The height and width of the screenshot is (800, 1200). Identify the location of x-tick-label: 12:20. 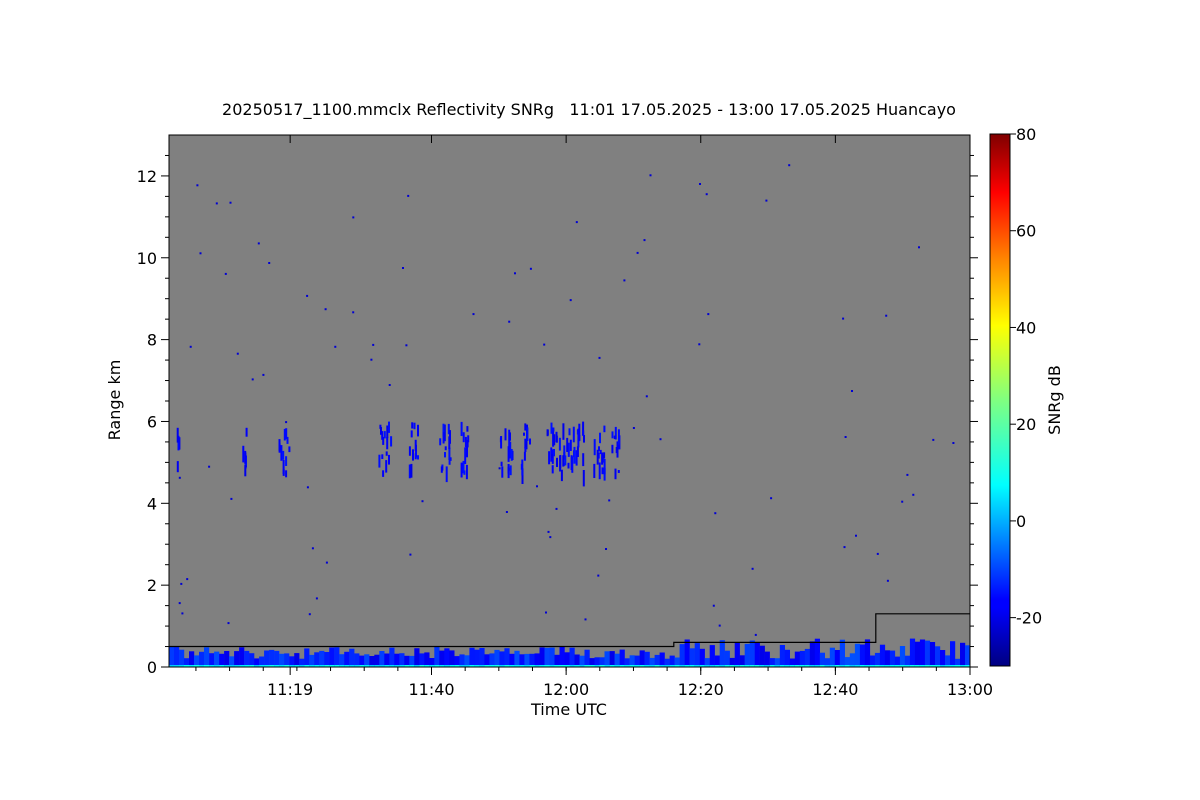
(701, 689).